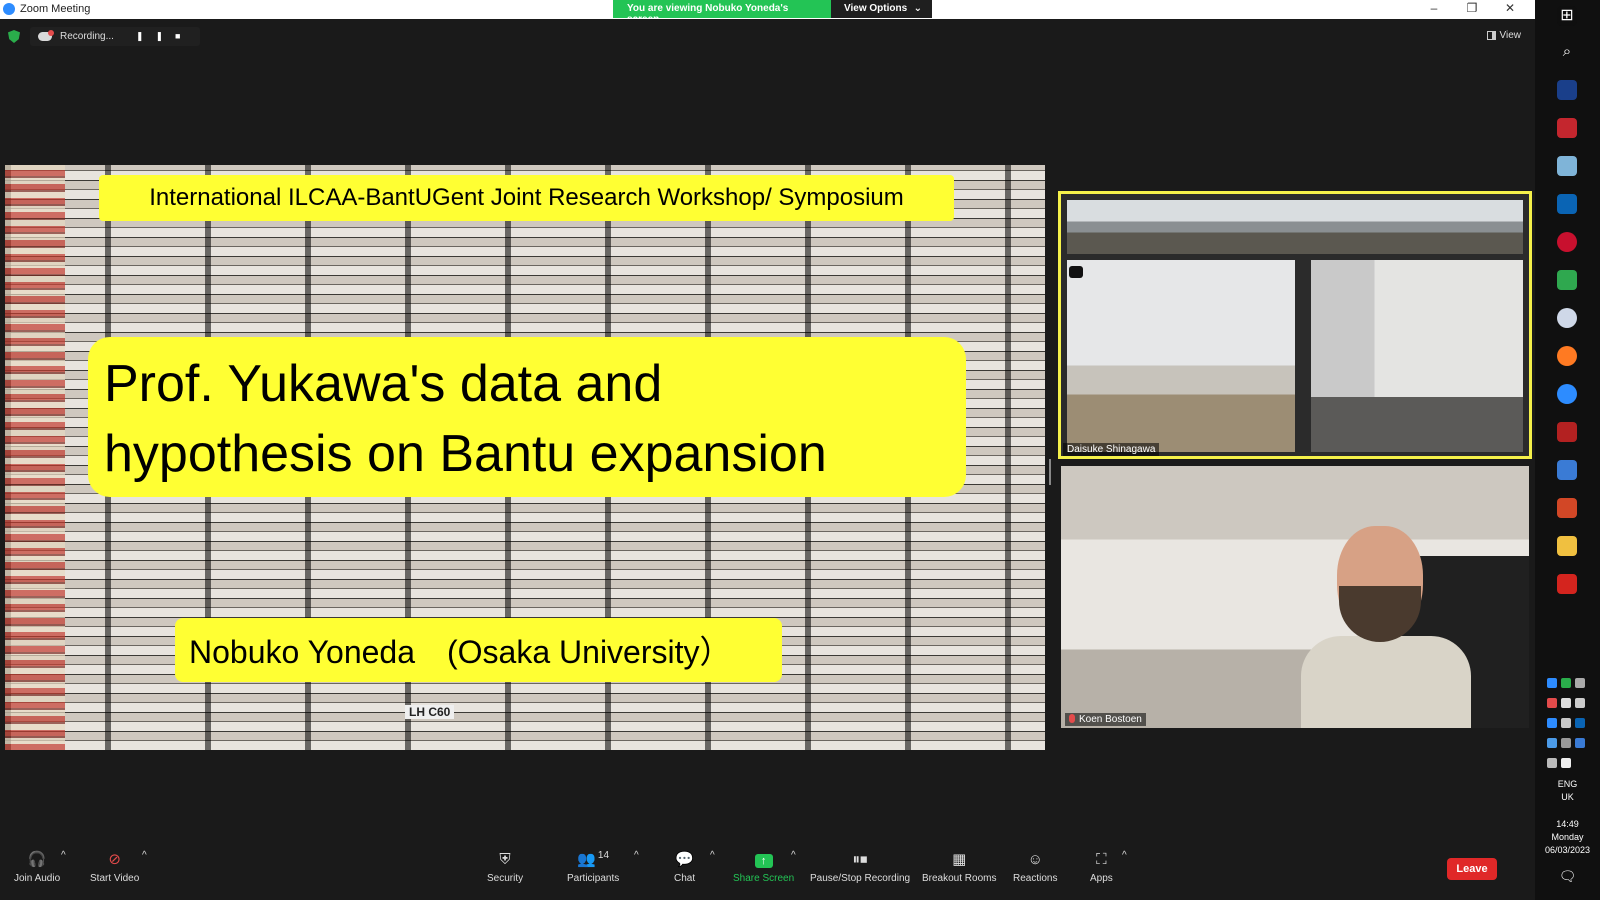  I want to click on participant-name: Koen Bostoen, so click(1110, 719).